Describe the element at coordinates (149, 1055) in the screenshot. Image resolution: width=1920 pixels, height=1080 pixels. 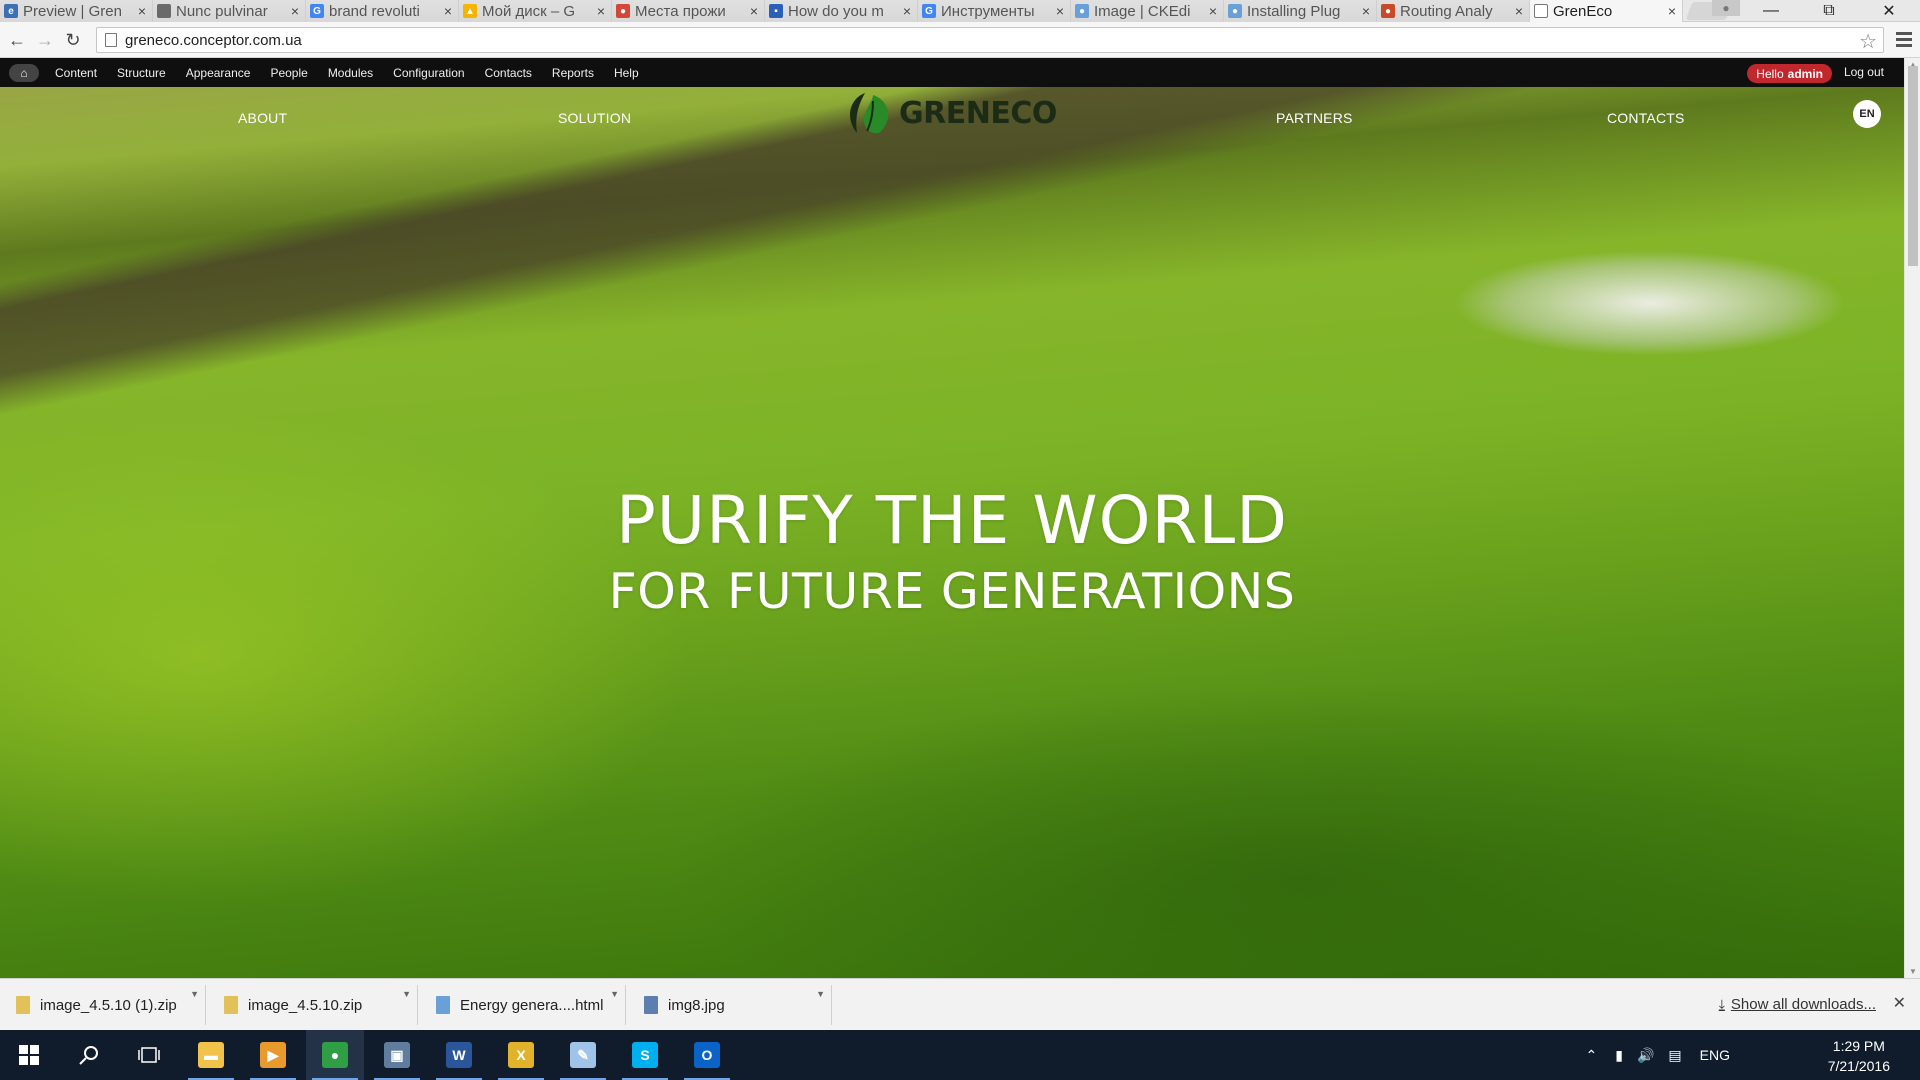
I see `task-view-button` at that location.